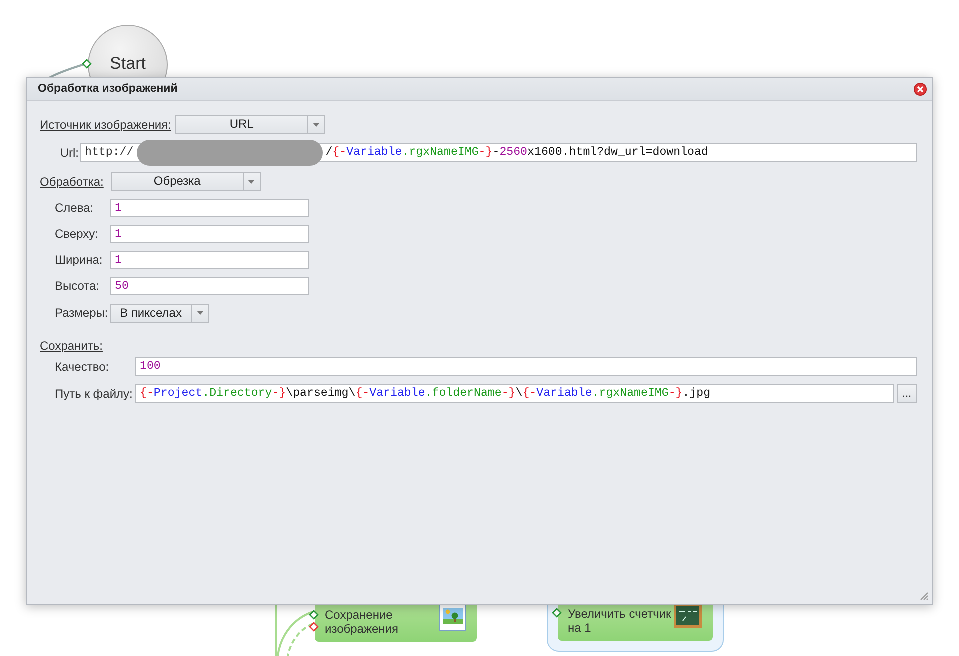  Describe the element at coordinates (185, 181) in the screenshot. I see `processing-dropdown: Обрезка` at that location.